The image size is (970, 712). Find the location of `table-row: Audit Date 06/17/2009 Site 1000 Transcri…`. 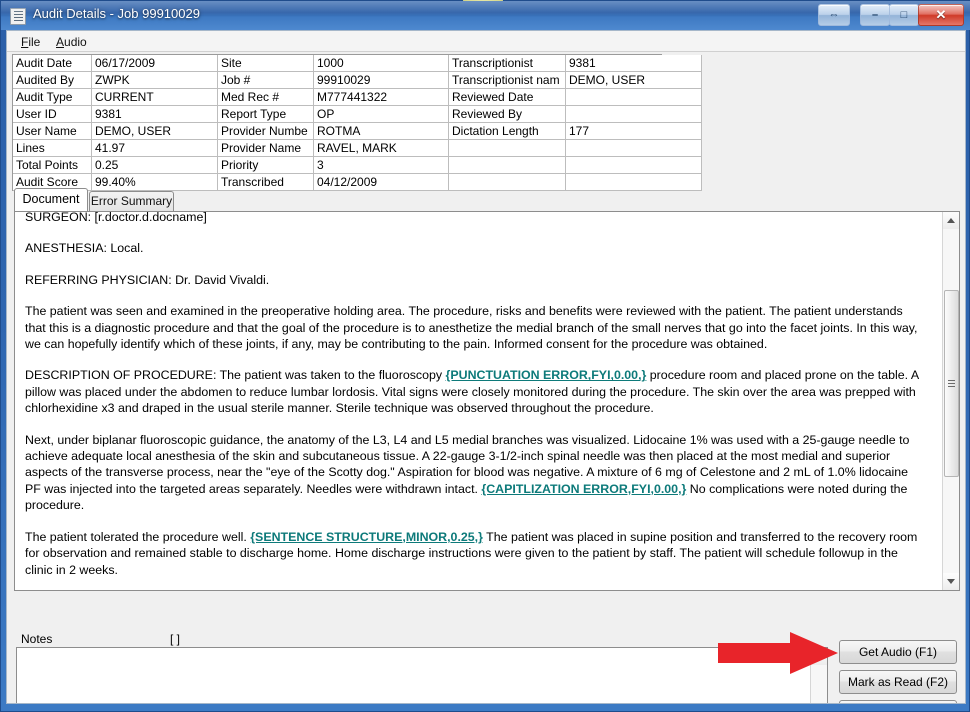

table-row: Audit Date 06/17/2009 Site 1000 Transcri… is located at coordinates (357, 63).